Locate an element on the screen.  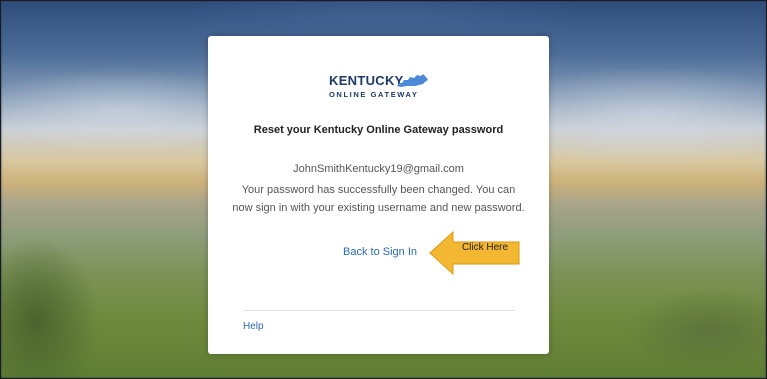
account-email: JohnSmithKentucky19@gmail.com is located at coordinates (378, 169).